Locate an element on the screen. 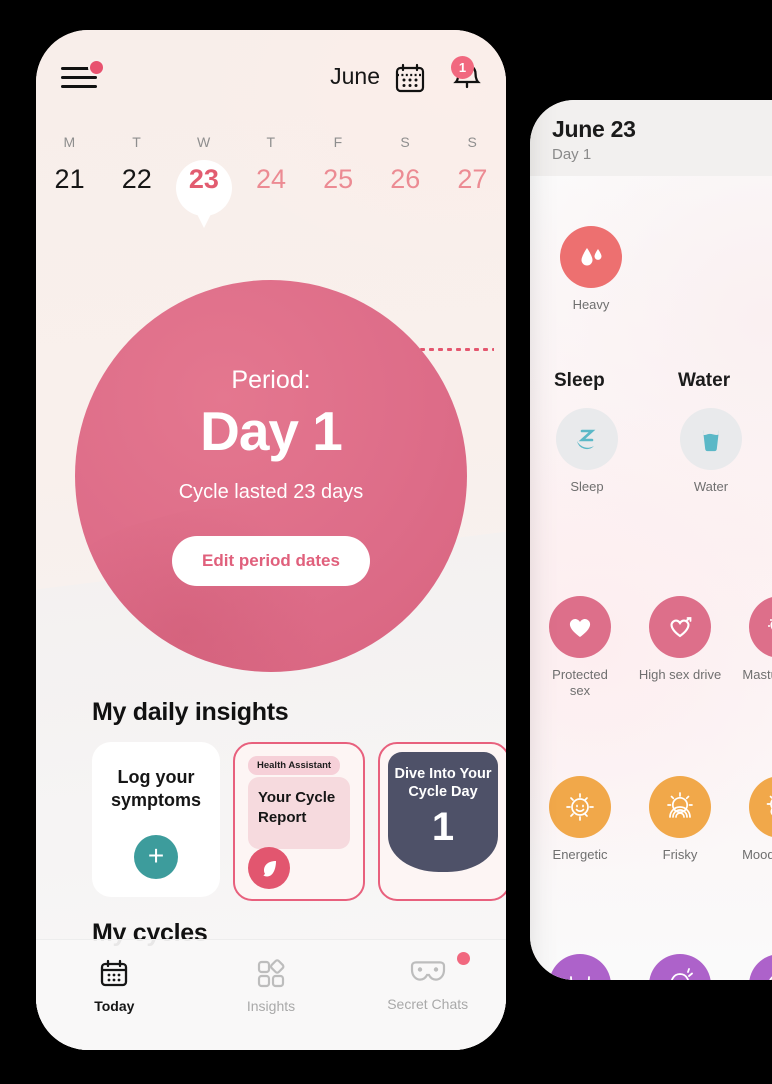 The height and width of the screenshot is (1084, 772). period-label: Period: is located at coordinates (271, 380).